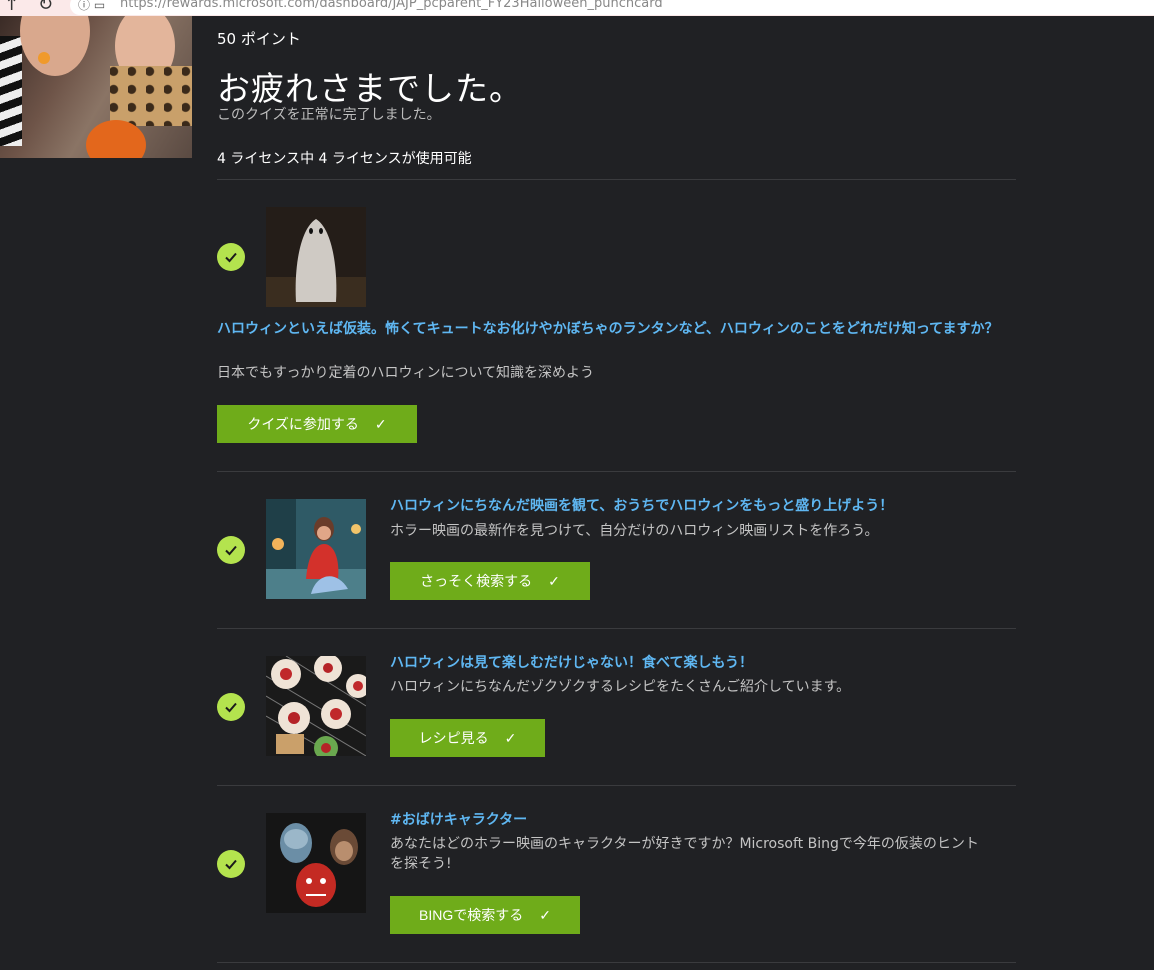 The image size is (1154, 970). What do you see at coordinates (11, 7) in the screenshot?
I see `back-icon: ↑` at bounding box center [11, 7].